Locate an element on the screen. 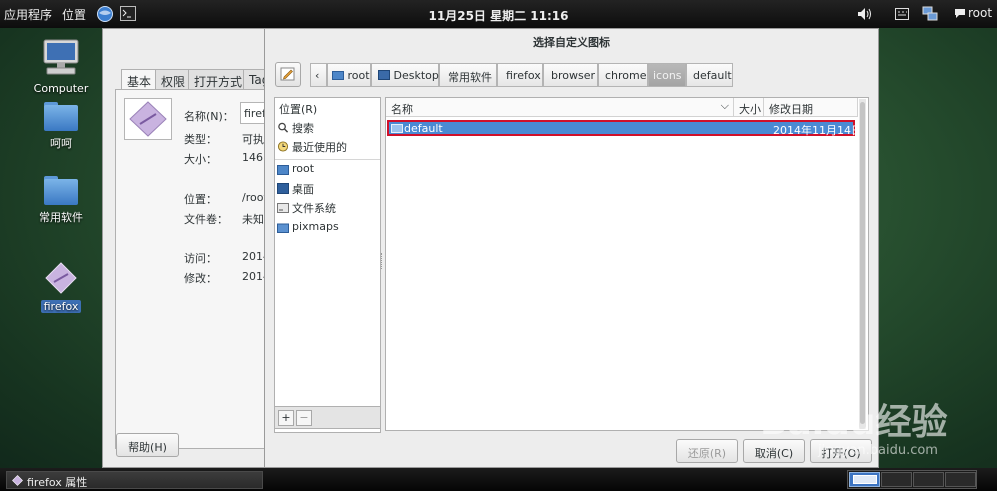 Image resolution: width=997 pixels, height=491 pixels. desktop-icon-label: firefox is located at coordinates (61, 306).